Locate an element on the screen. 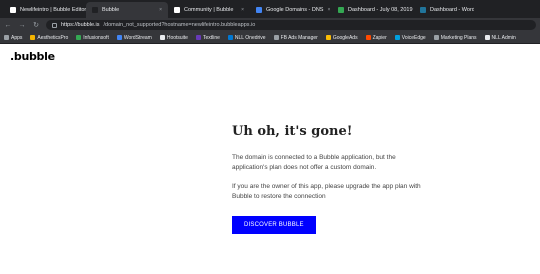 This screenshot has height=274, width=540. bookmark-label: Zapier is located at coordinates (379, 37).